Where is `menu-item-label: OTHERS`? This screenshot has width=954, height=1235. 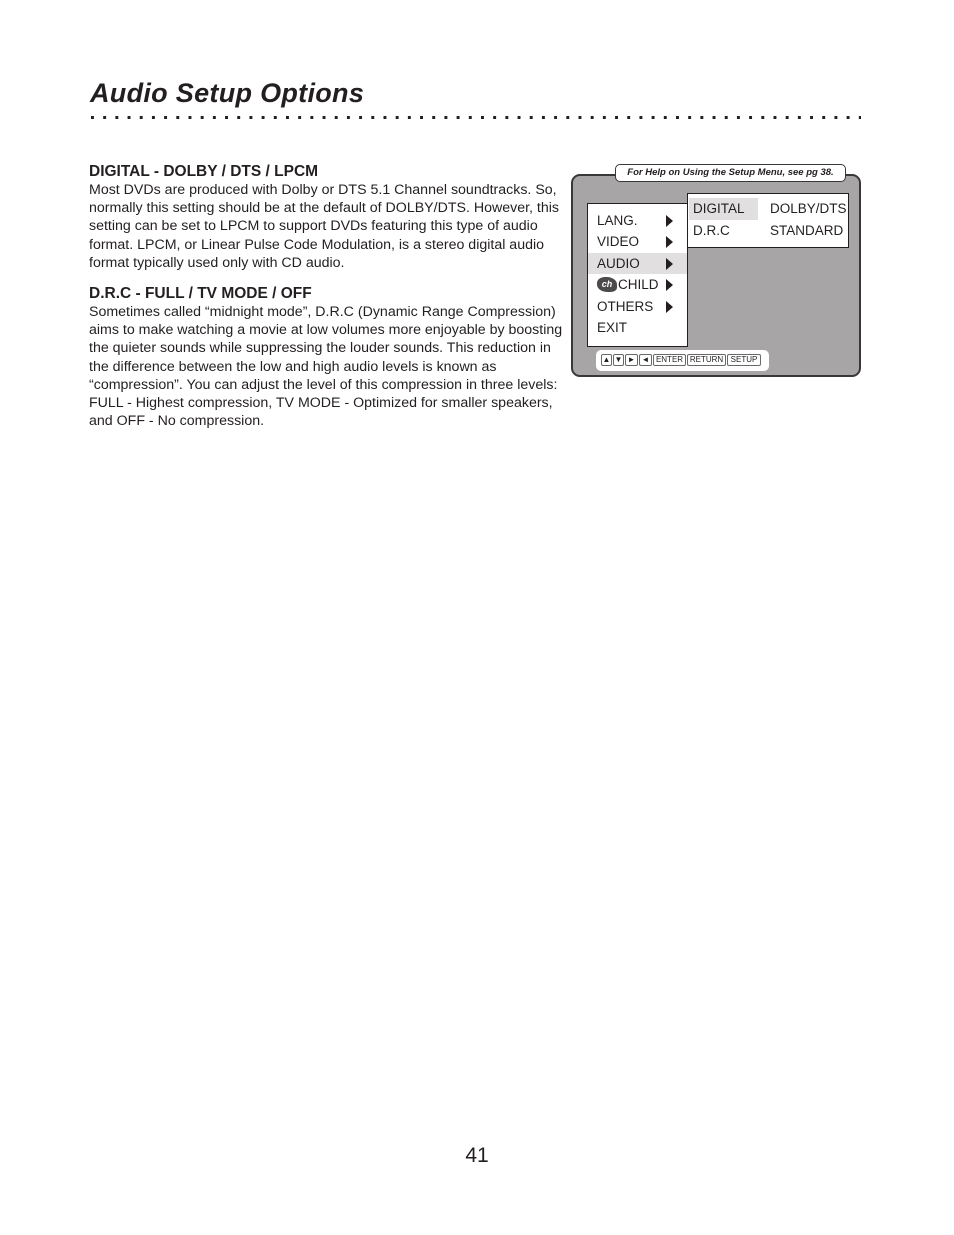 menu-item-label: OTHERS is located at coordinates (625, 306).